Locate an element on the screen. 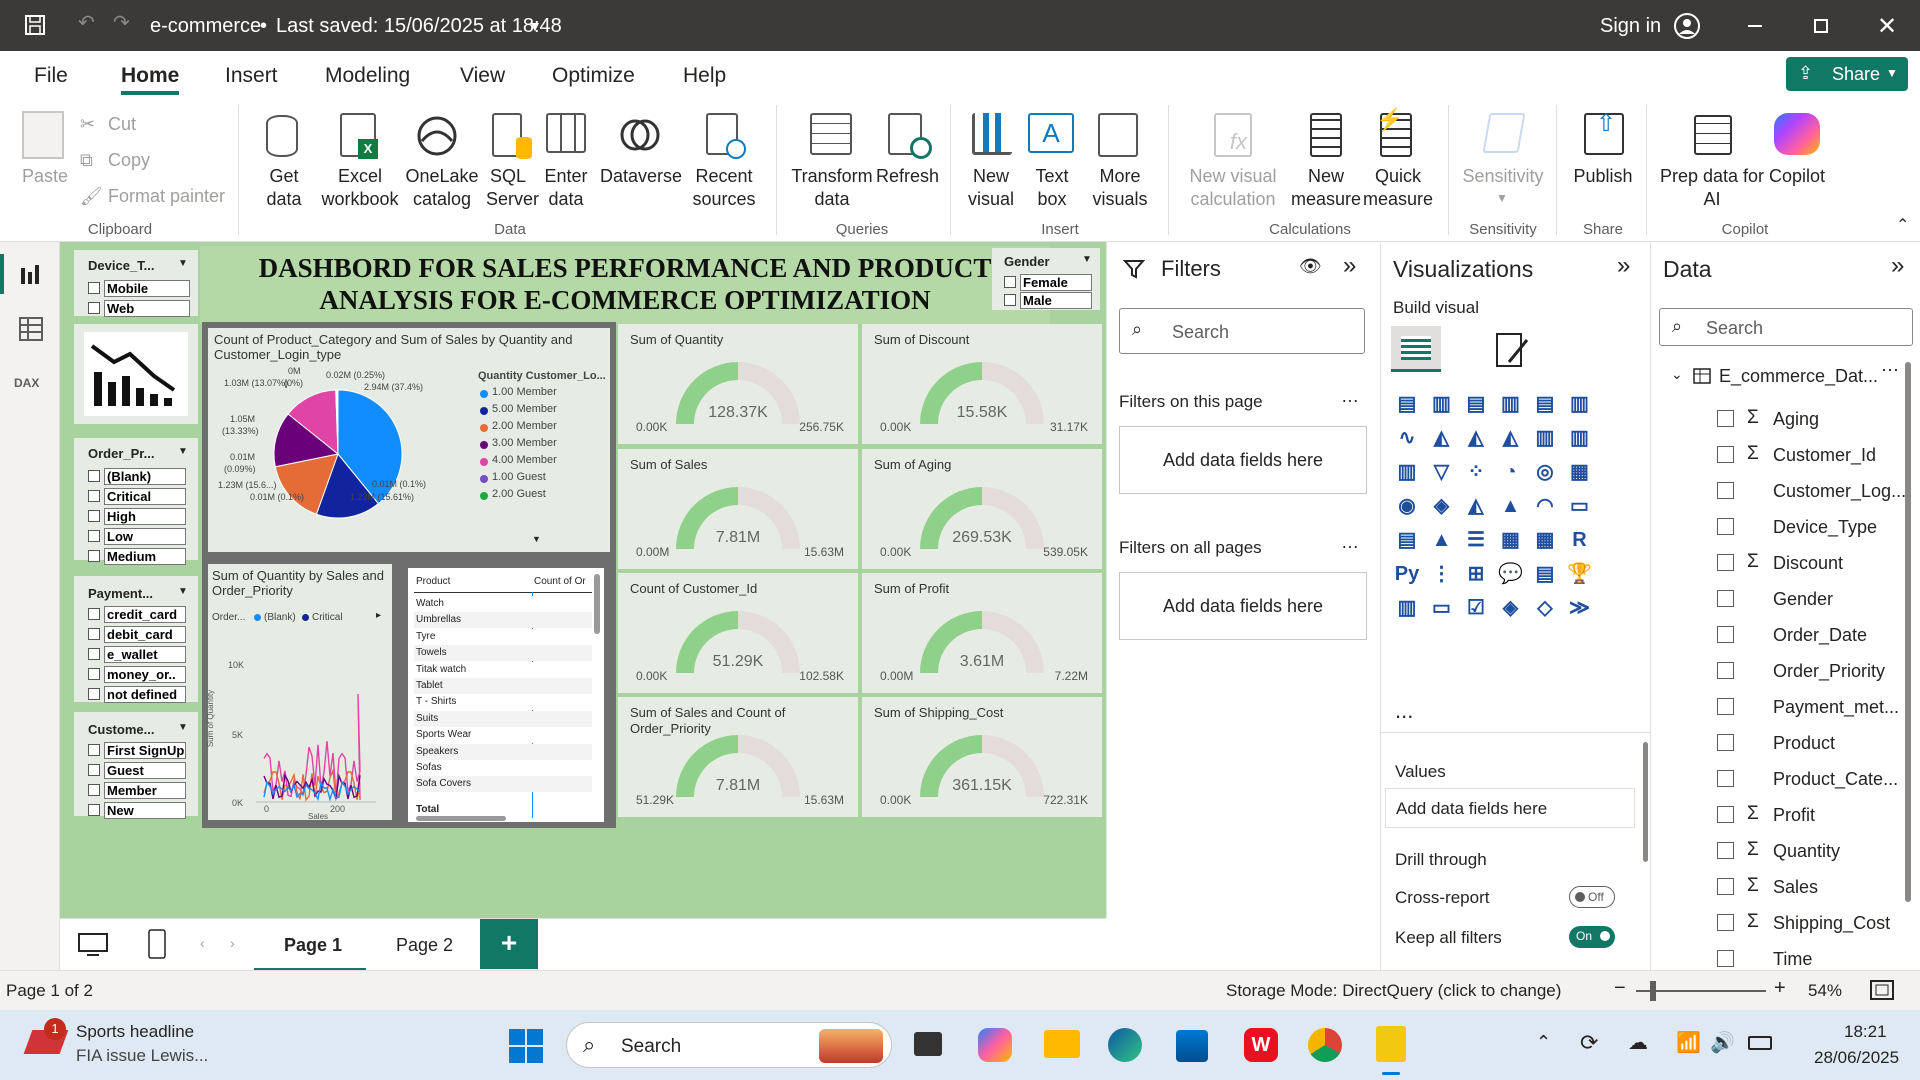 The image size is (1920, 1080). store-icon is located at coordinates (1192, 1046).